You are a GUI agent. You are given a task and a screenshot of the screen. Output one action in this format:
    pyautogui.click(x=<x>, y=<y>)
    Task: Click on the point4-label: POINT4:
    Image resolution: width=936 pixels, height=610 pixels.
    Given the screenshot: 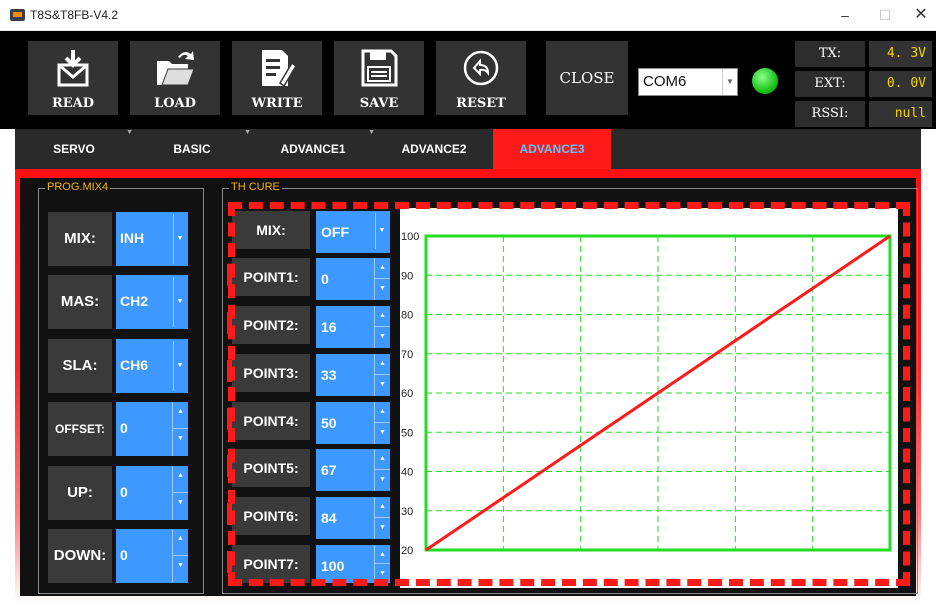 What is the action you would take?
    pyautogui.click(x=271, y=421)
    